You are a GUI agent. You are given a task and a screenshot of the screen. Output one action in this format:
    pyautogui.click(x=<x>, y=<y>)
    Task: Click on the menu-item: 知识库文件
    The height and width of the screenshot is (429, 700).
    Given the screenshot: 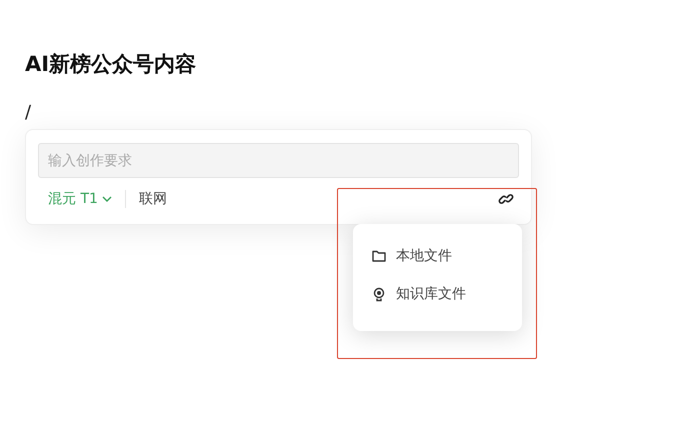 What is the action you would take?
    pyautogui.click(x=418, y=294)
    